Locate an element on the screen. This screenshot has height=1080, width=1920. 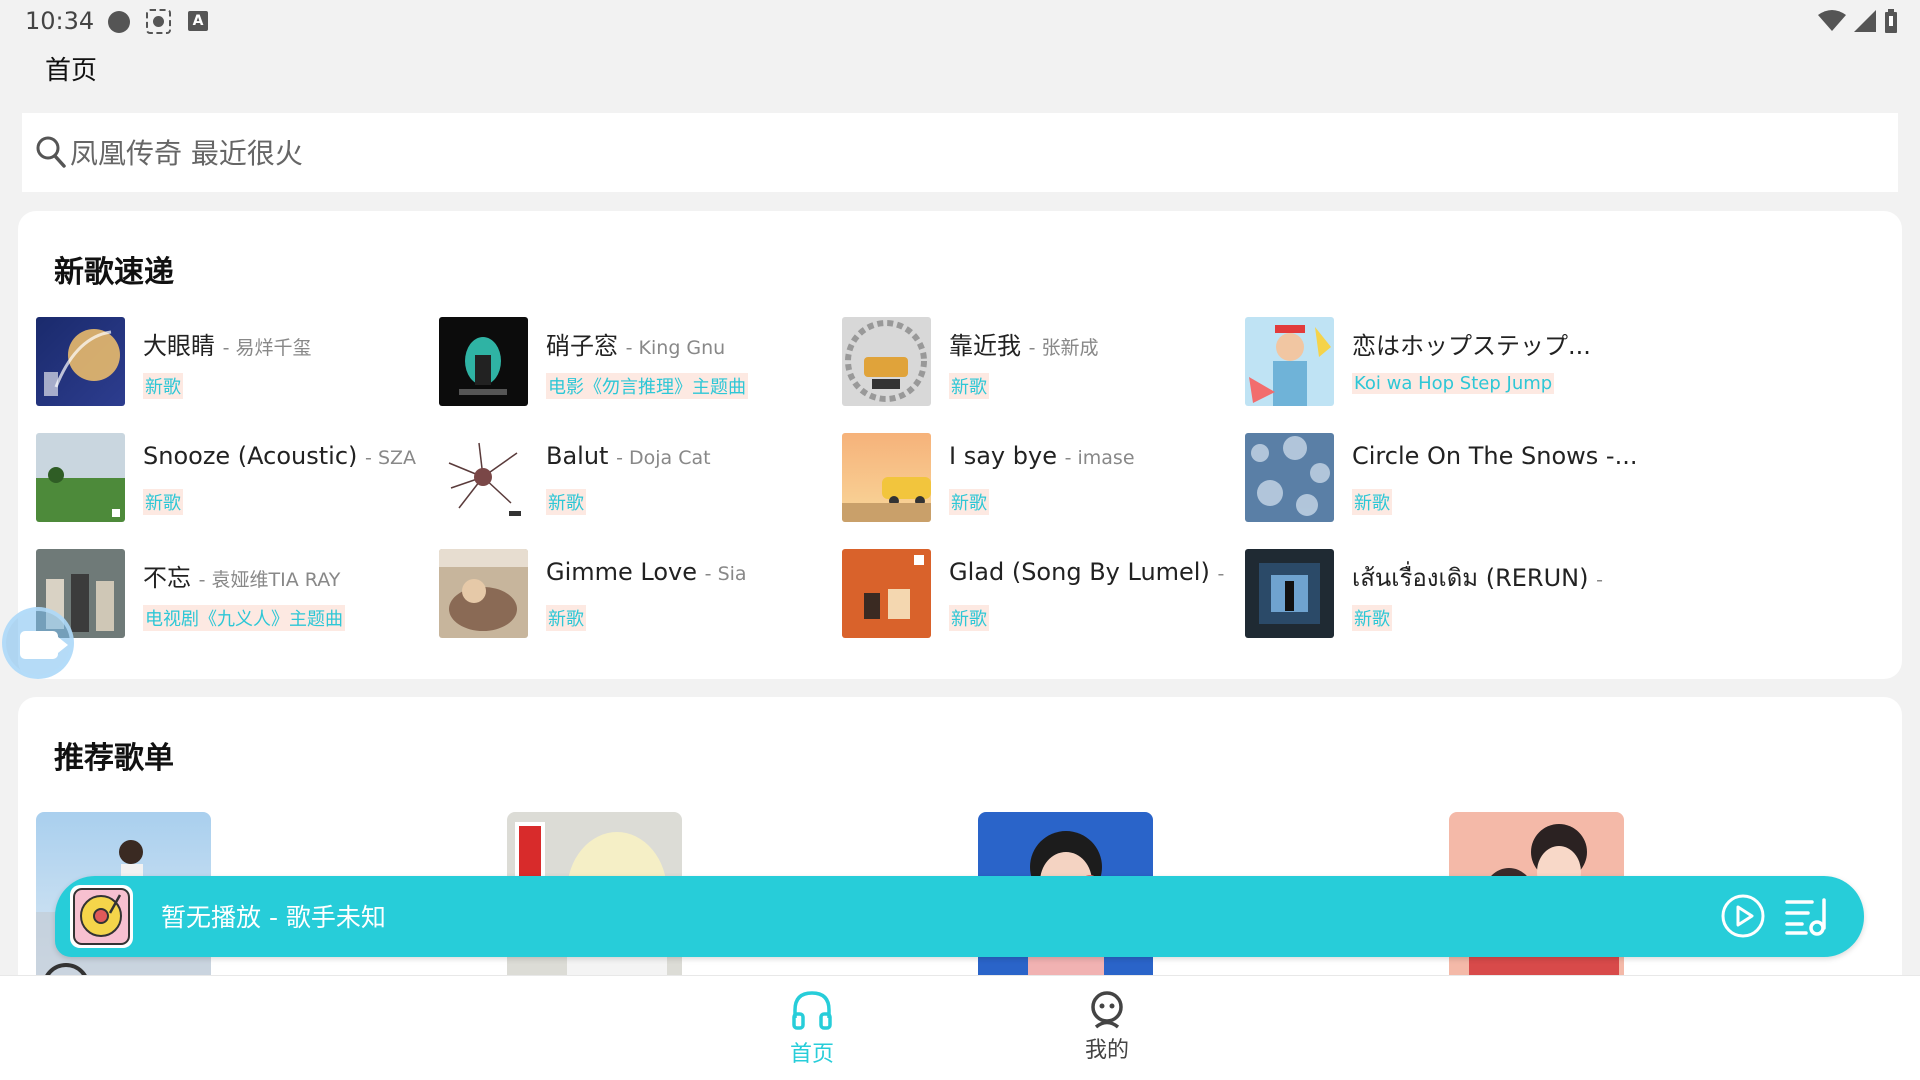
song-item: 硝子窓 - King Gnu 电影《勿言推理》主题曲 is located at coordinates (639, 362).